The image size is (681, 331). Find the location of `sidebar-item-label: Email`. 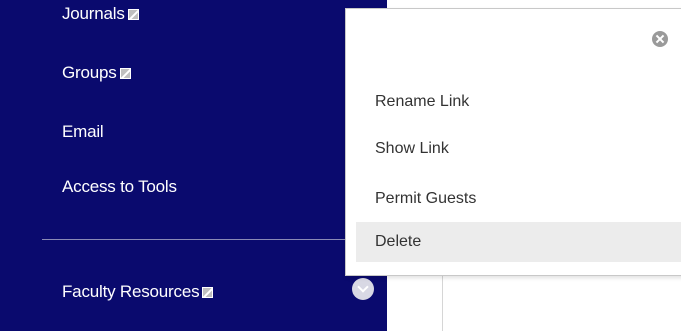

sidebar-item-label: Email is located at coordinates (83, 131).